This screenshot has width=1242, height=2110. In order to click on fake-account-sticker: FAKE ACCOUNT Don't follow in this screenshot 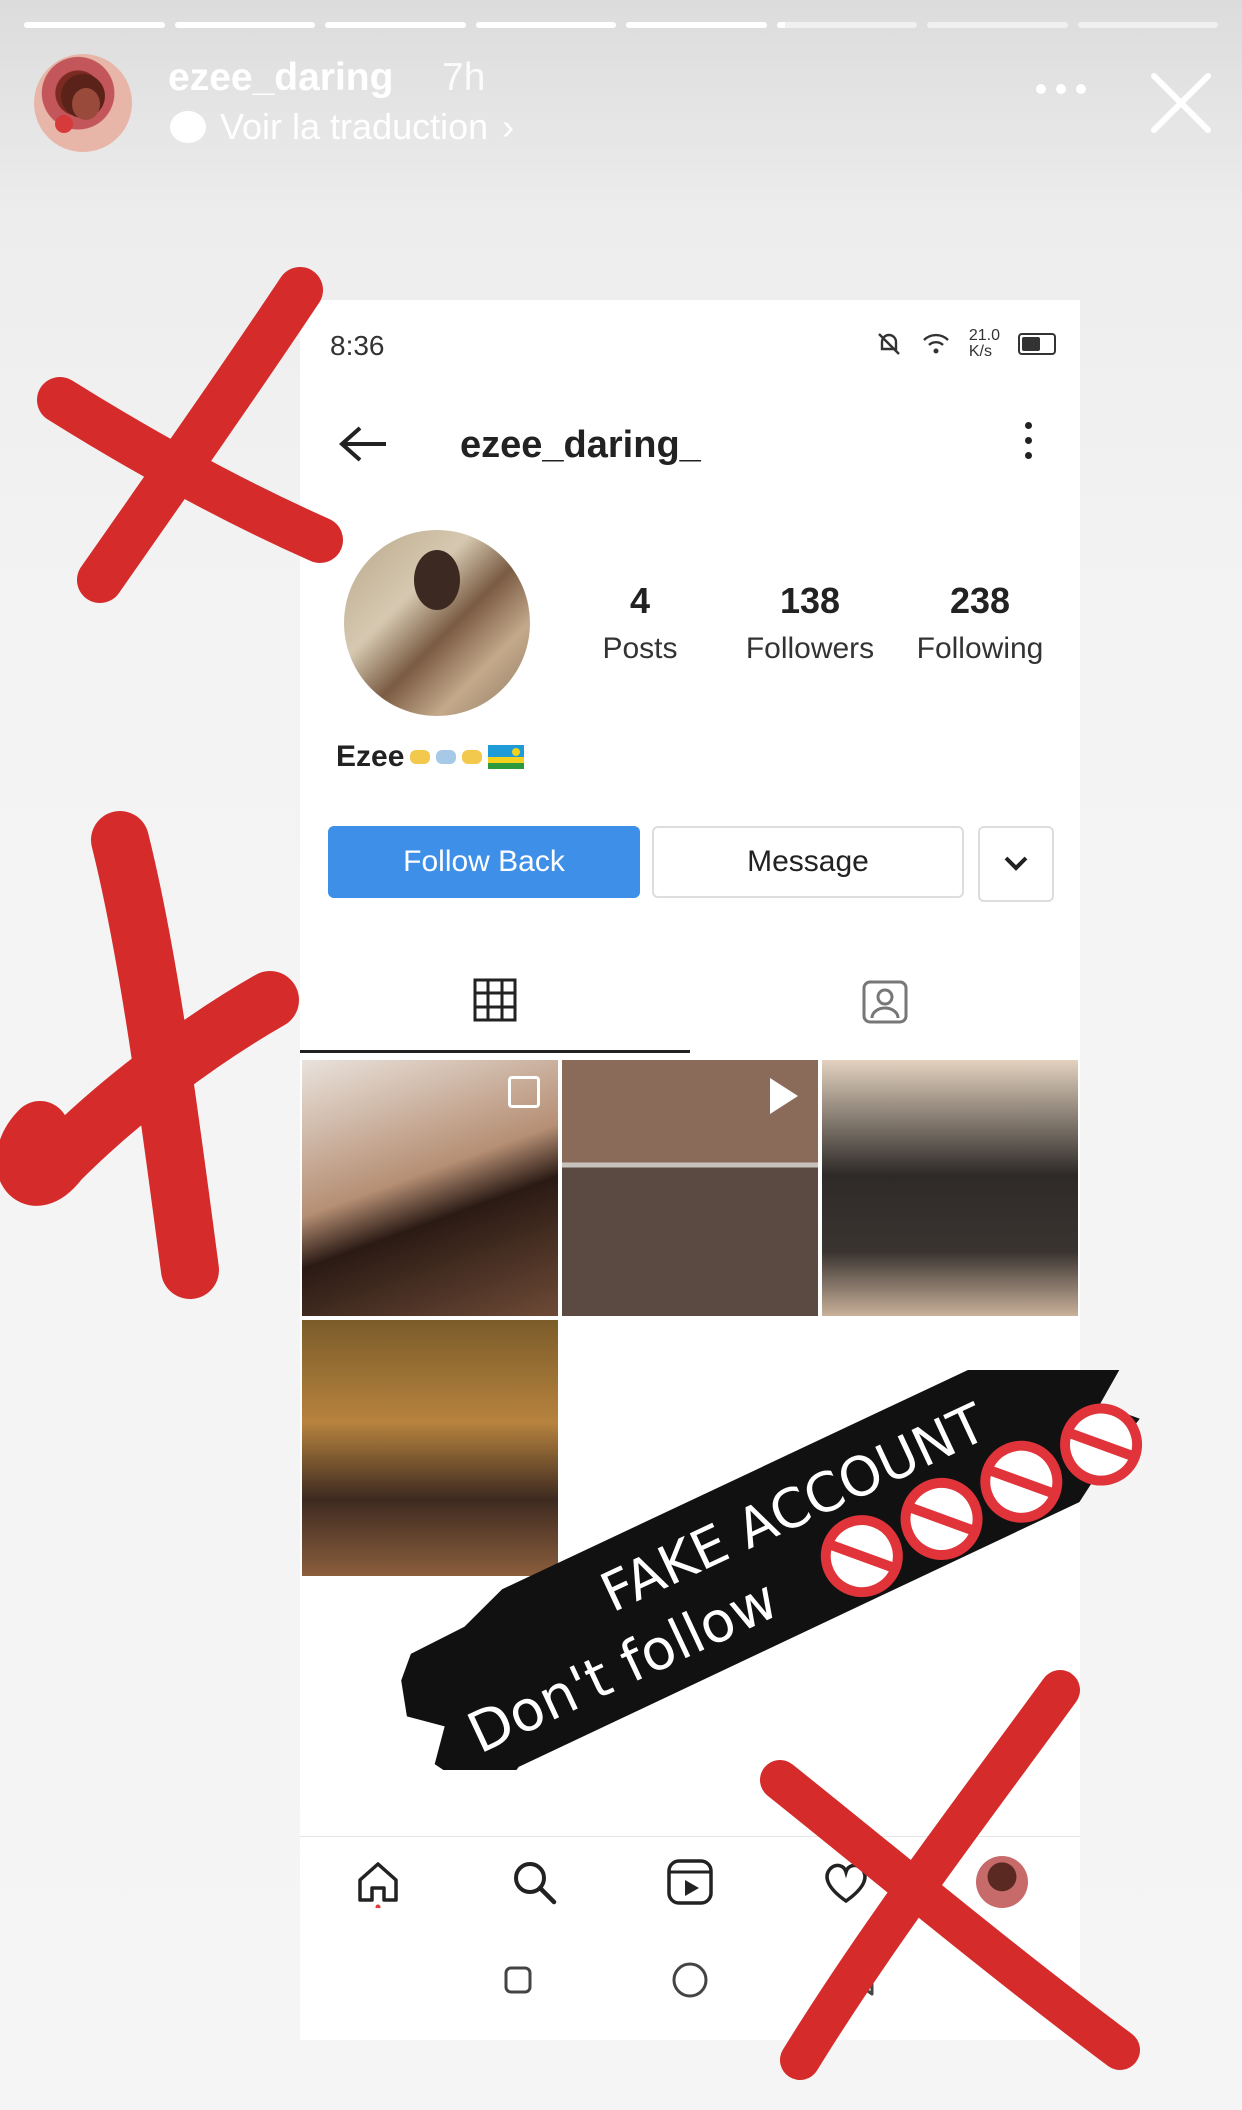, I will do `click(772, 1570)`.